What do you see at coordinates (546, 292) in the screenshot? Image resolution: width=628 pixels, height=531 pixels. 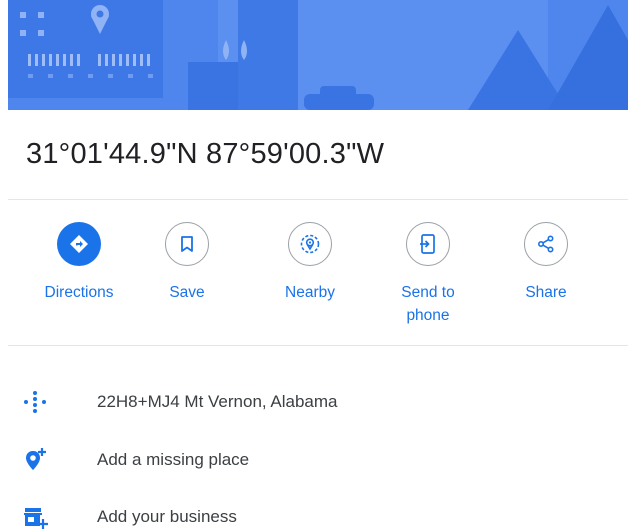 I see `share-label: Share` at bounding box center [546, 292].